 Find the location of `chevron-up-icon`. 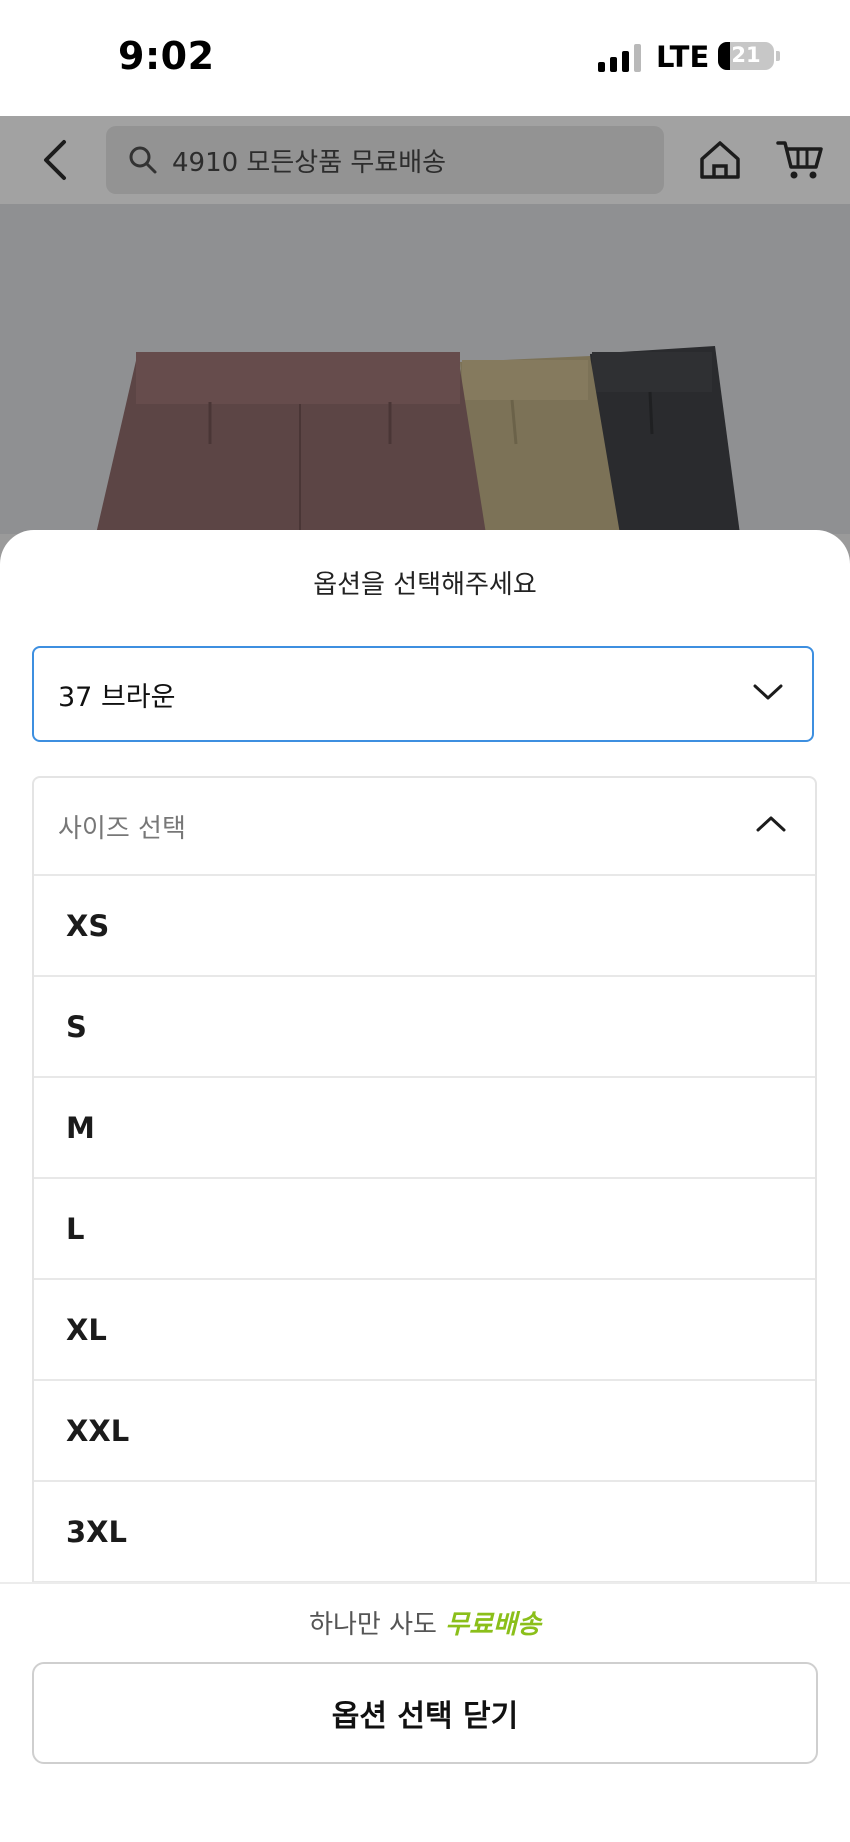

chevron-up-icon is located at coordinates (771, 826).